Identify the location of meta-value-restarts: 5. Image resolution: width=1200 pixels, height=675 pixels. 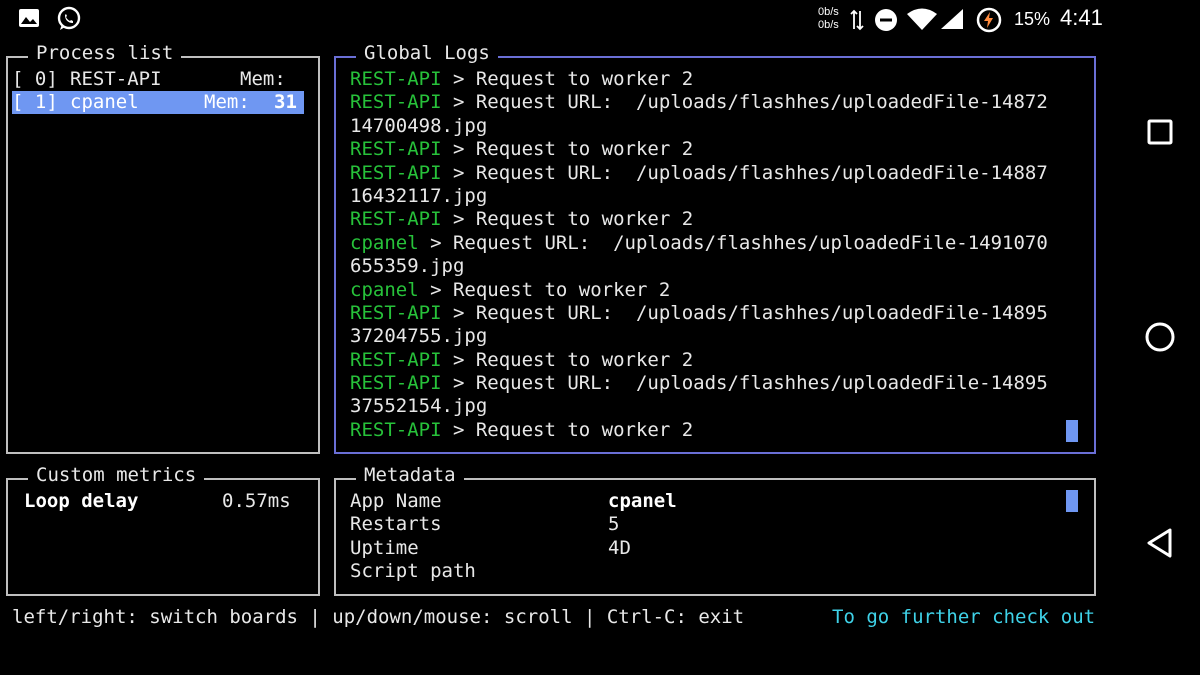
(614, 524).